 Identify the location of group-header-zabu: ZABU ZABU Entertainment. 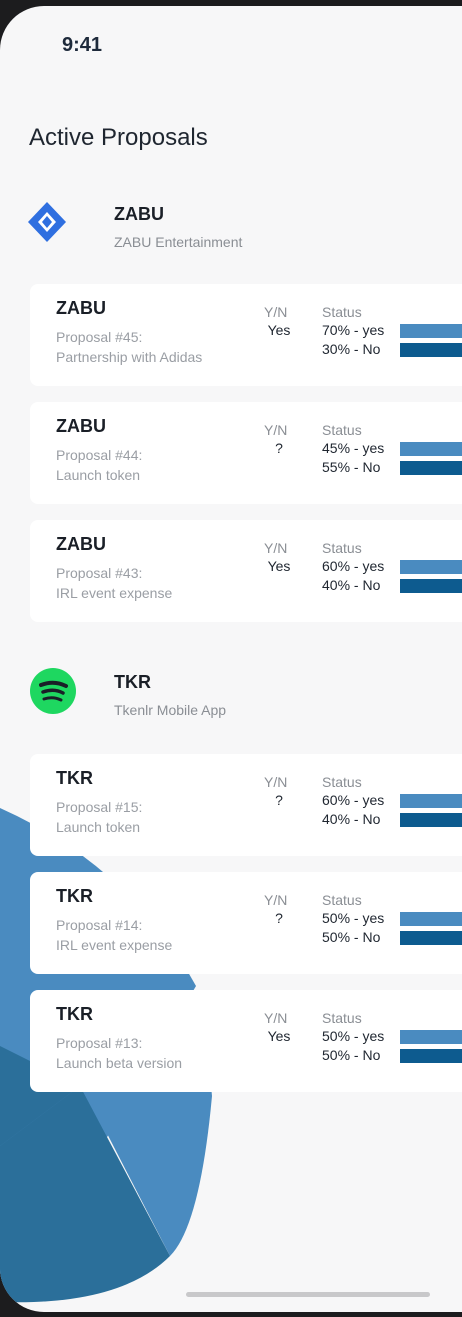
(231, 228).